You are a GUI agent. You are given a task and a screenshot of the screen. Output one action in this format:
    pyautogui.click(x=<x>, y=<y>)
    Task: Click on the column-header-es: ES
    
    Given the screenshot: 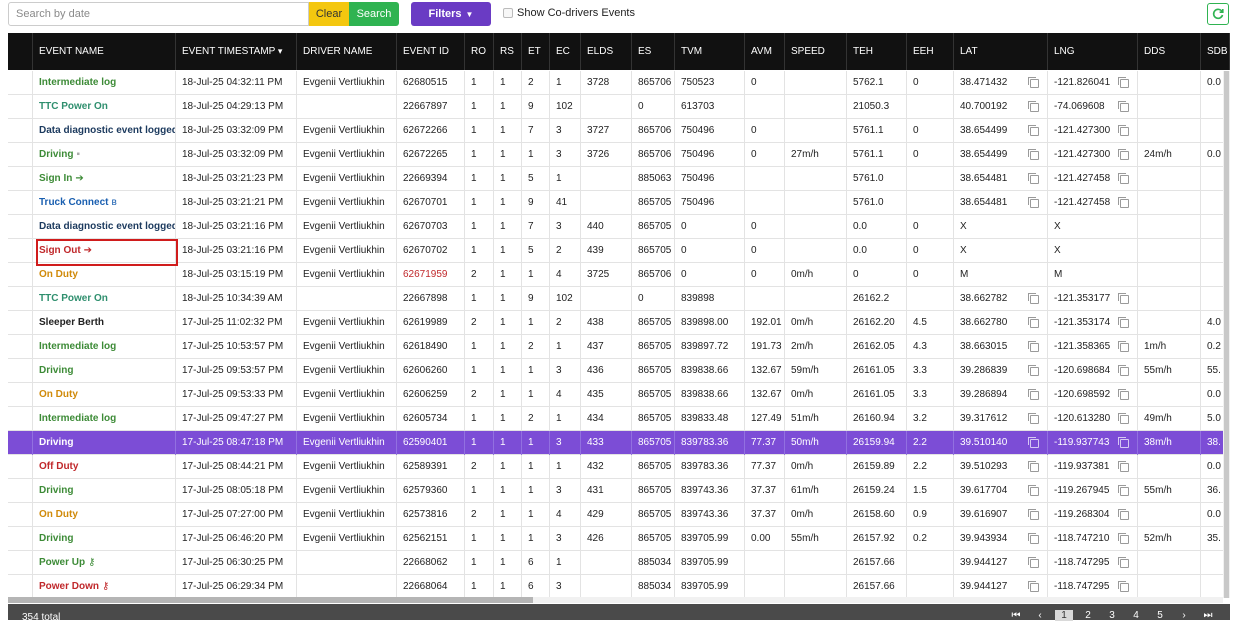 What is the action you would take?
    pyautogui.click(x=653, y=51)
    